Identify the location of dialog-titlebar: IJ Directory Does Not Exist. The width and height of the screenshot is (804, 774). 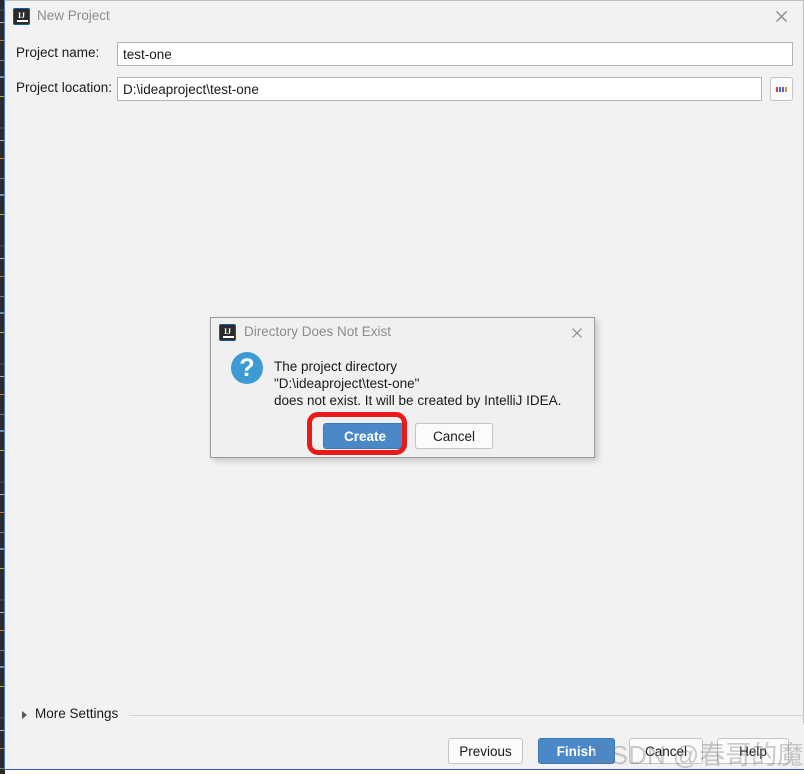
(402, 332).